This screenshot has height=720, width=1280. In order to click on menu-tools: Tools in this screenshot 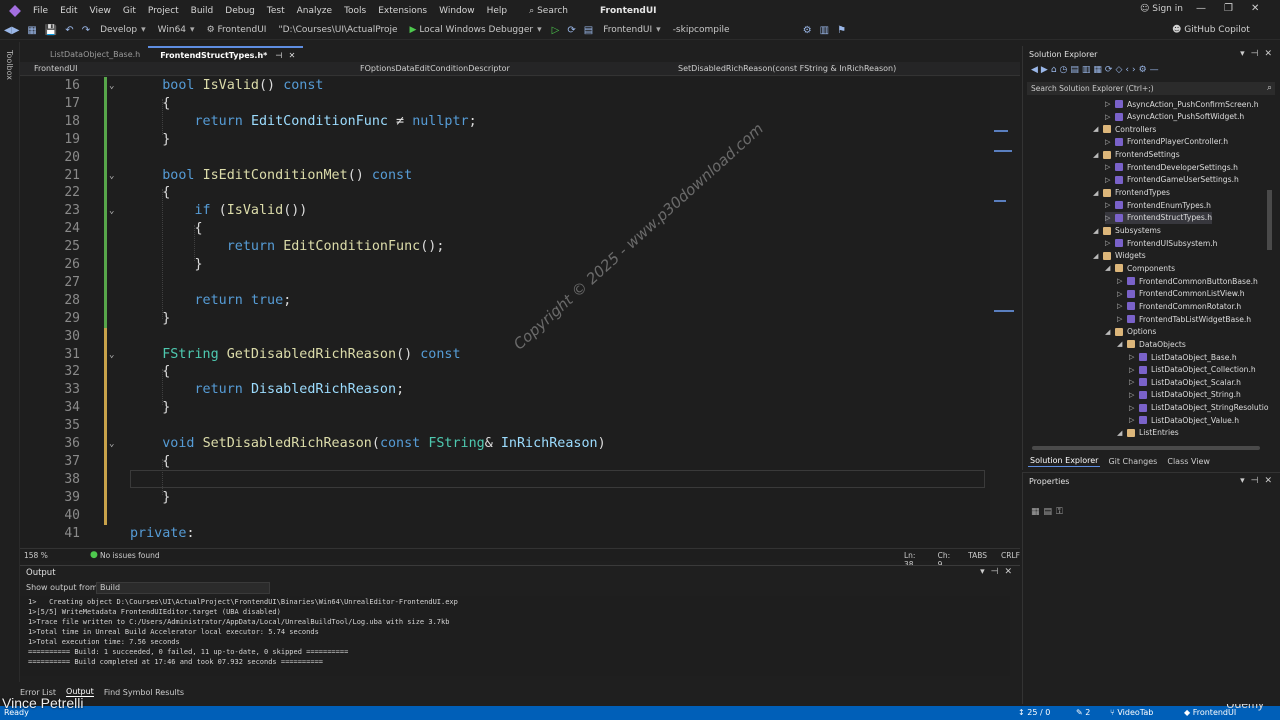, I will do `click(355, 11)`.